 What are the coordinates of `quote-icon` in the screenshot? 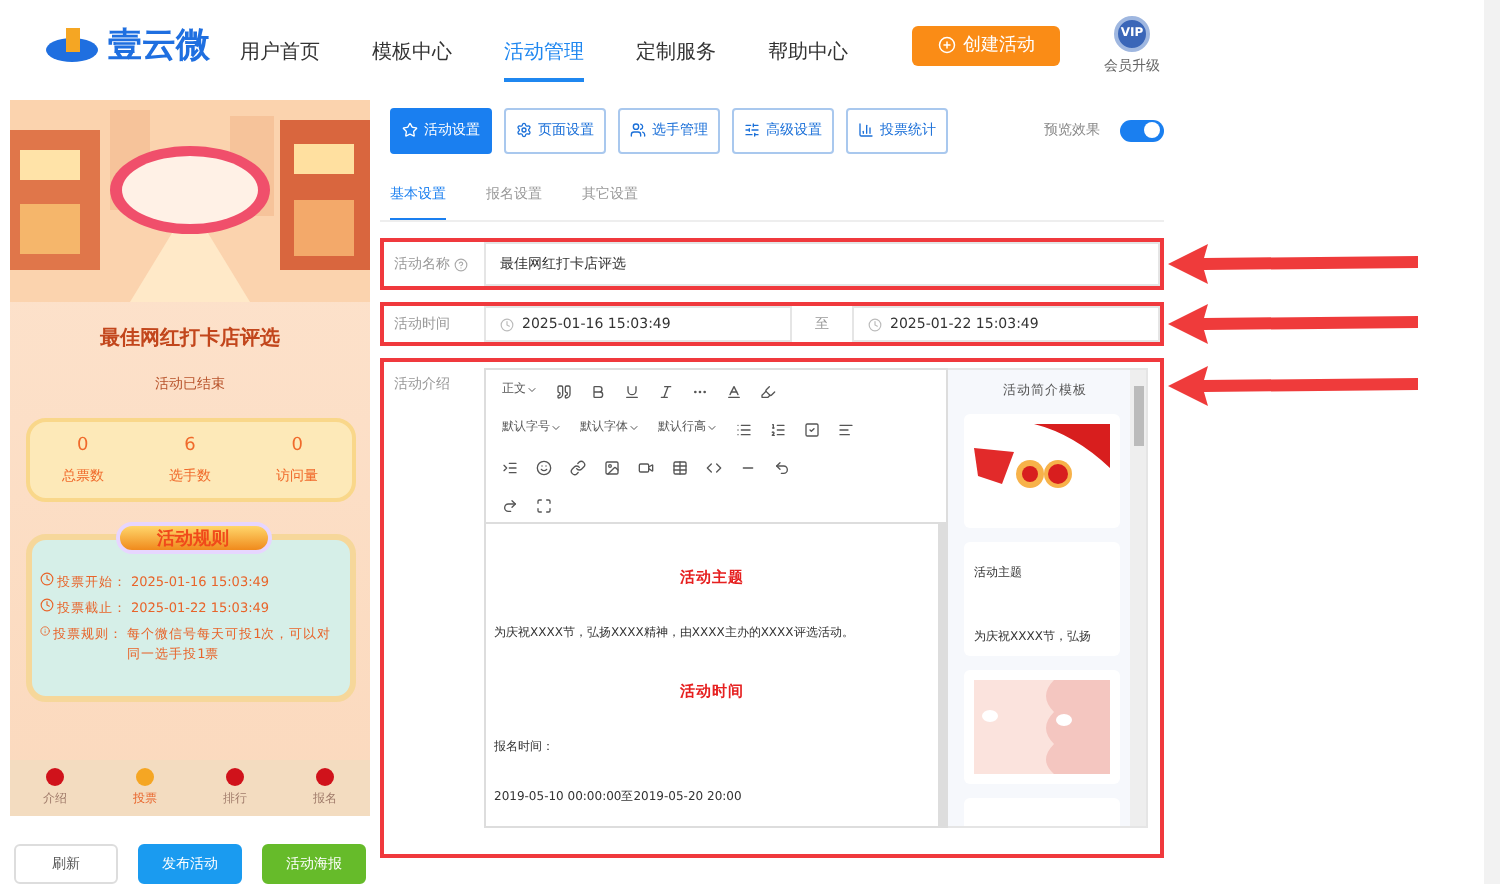 It's located at (564, 392).